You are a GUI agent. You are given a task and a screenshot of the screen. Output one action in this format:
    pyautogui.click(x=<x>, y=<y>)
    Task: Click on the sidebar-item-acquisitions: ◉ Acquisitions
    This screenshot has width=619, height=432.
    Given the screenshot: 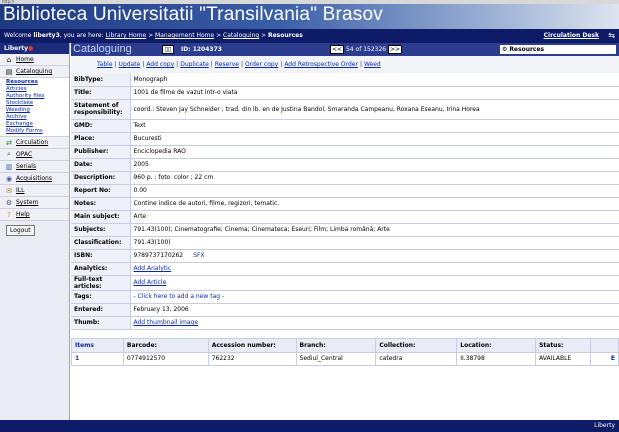 What is the action you would take?
    pyautogui.click(x=34, y=179)
    